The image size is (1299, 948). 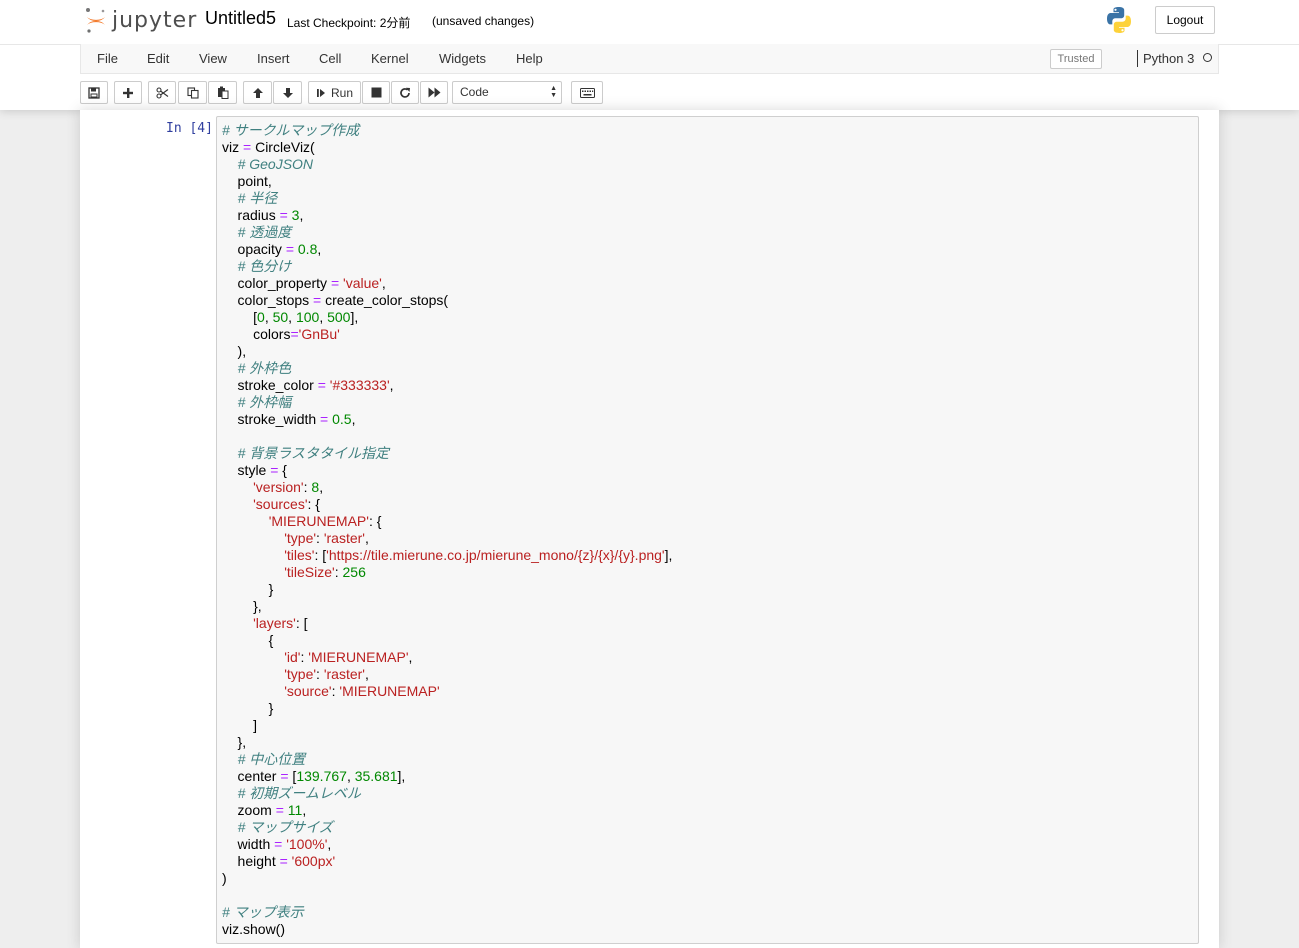 I want to click on kernel-name: Python 3, so click(x=1169, y=58).